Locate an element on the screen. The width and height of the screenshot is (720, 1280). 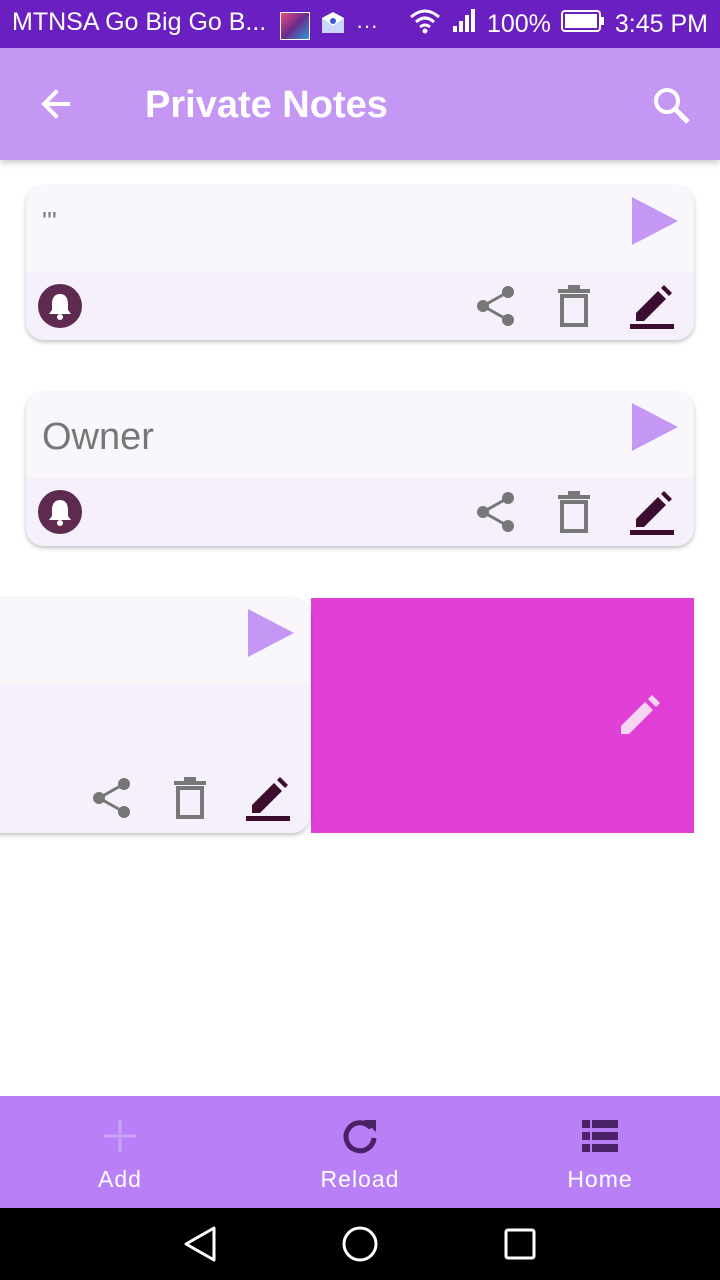
clock: 3:45 PM is located at coordinates (661, 24).